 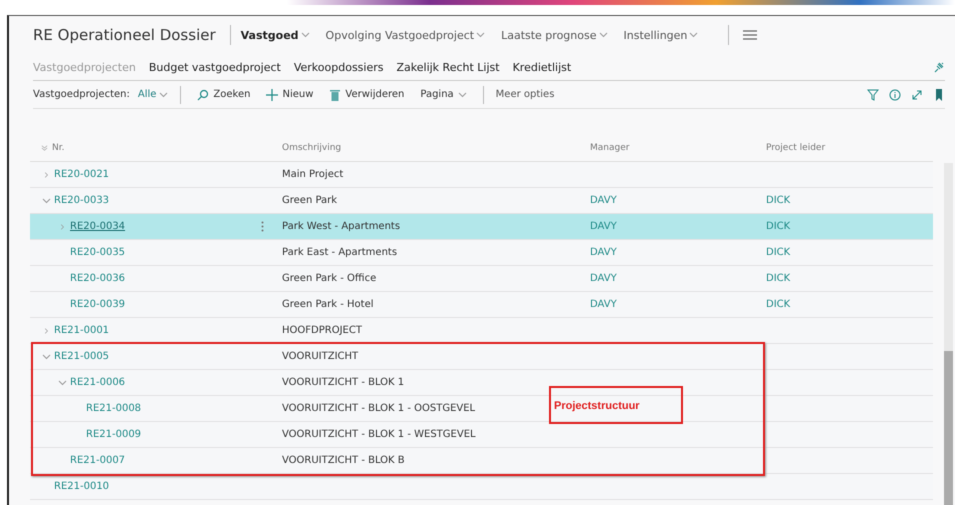 What do you see at coordinates (114, 408) in the screenshot?
I see `project-number-link: RE21-0008` at bounding box center [114, 408].